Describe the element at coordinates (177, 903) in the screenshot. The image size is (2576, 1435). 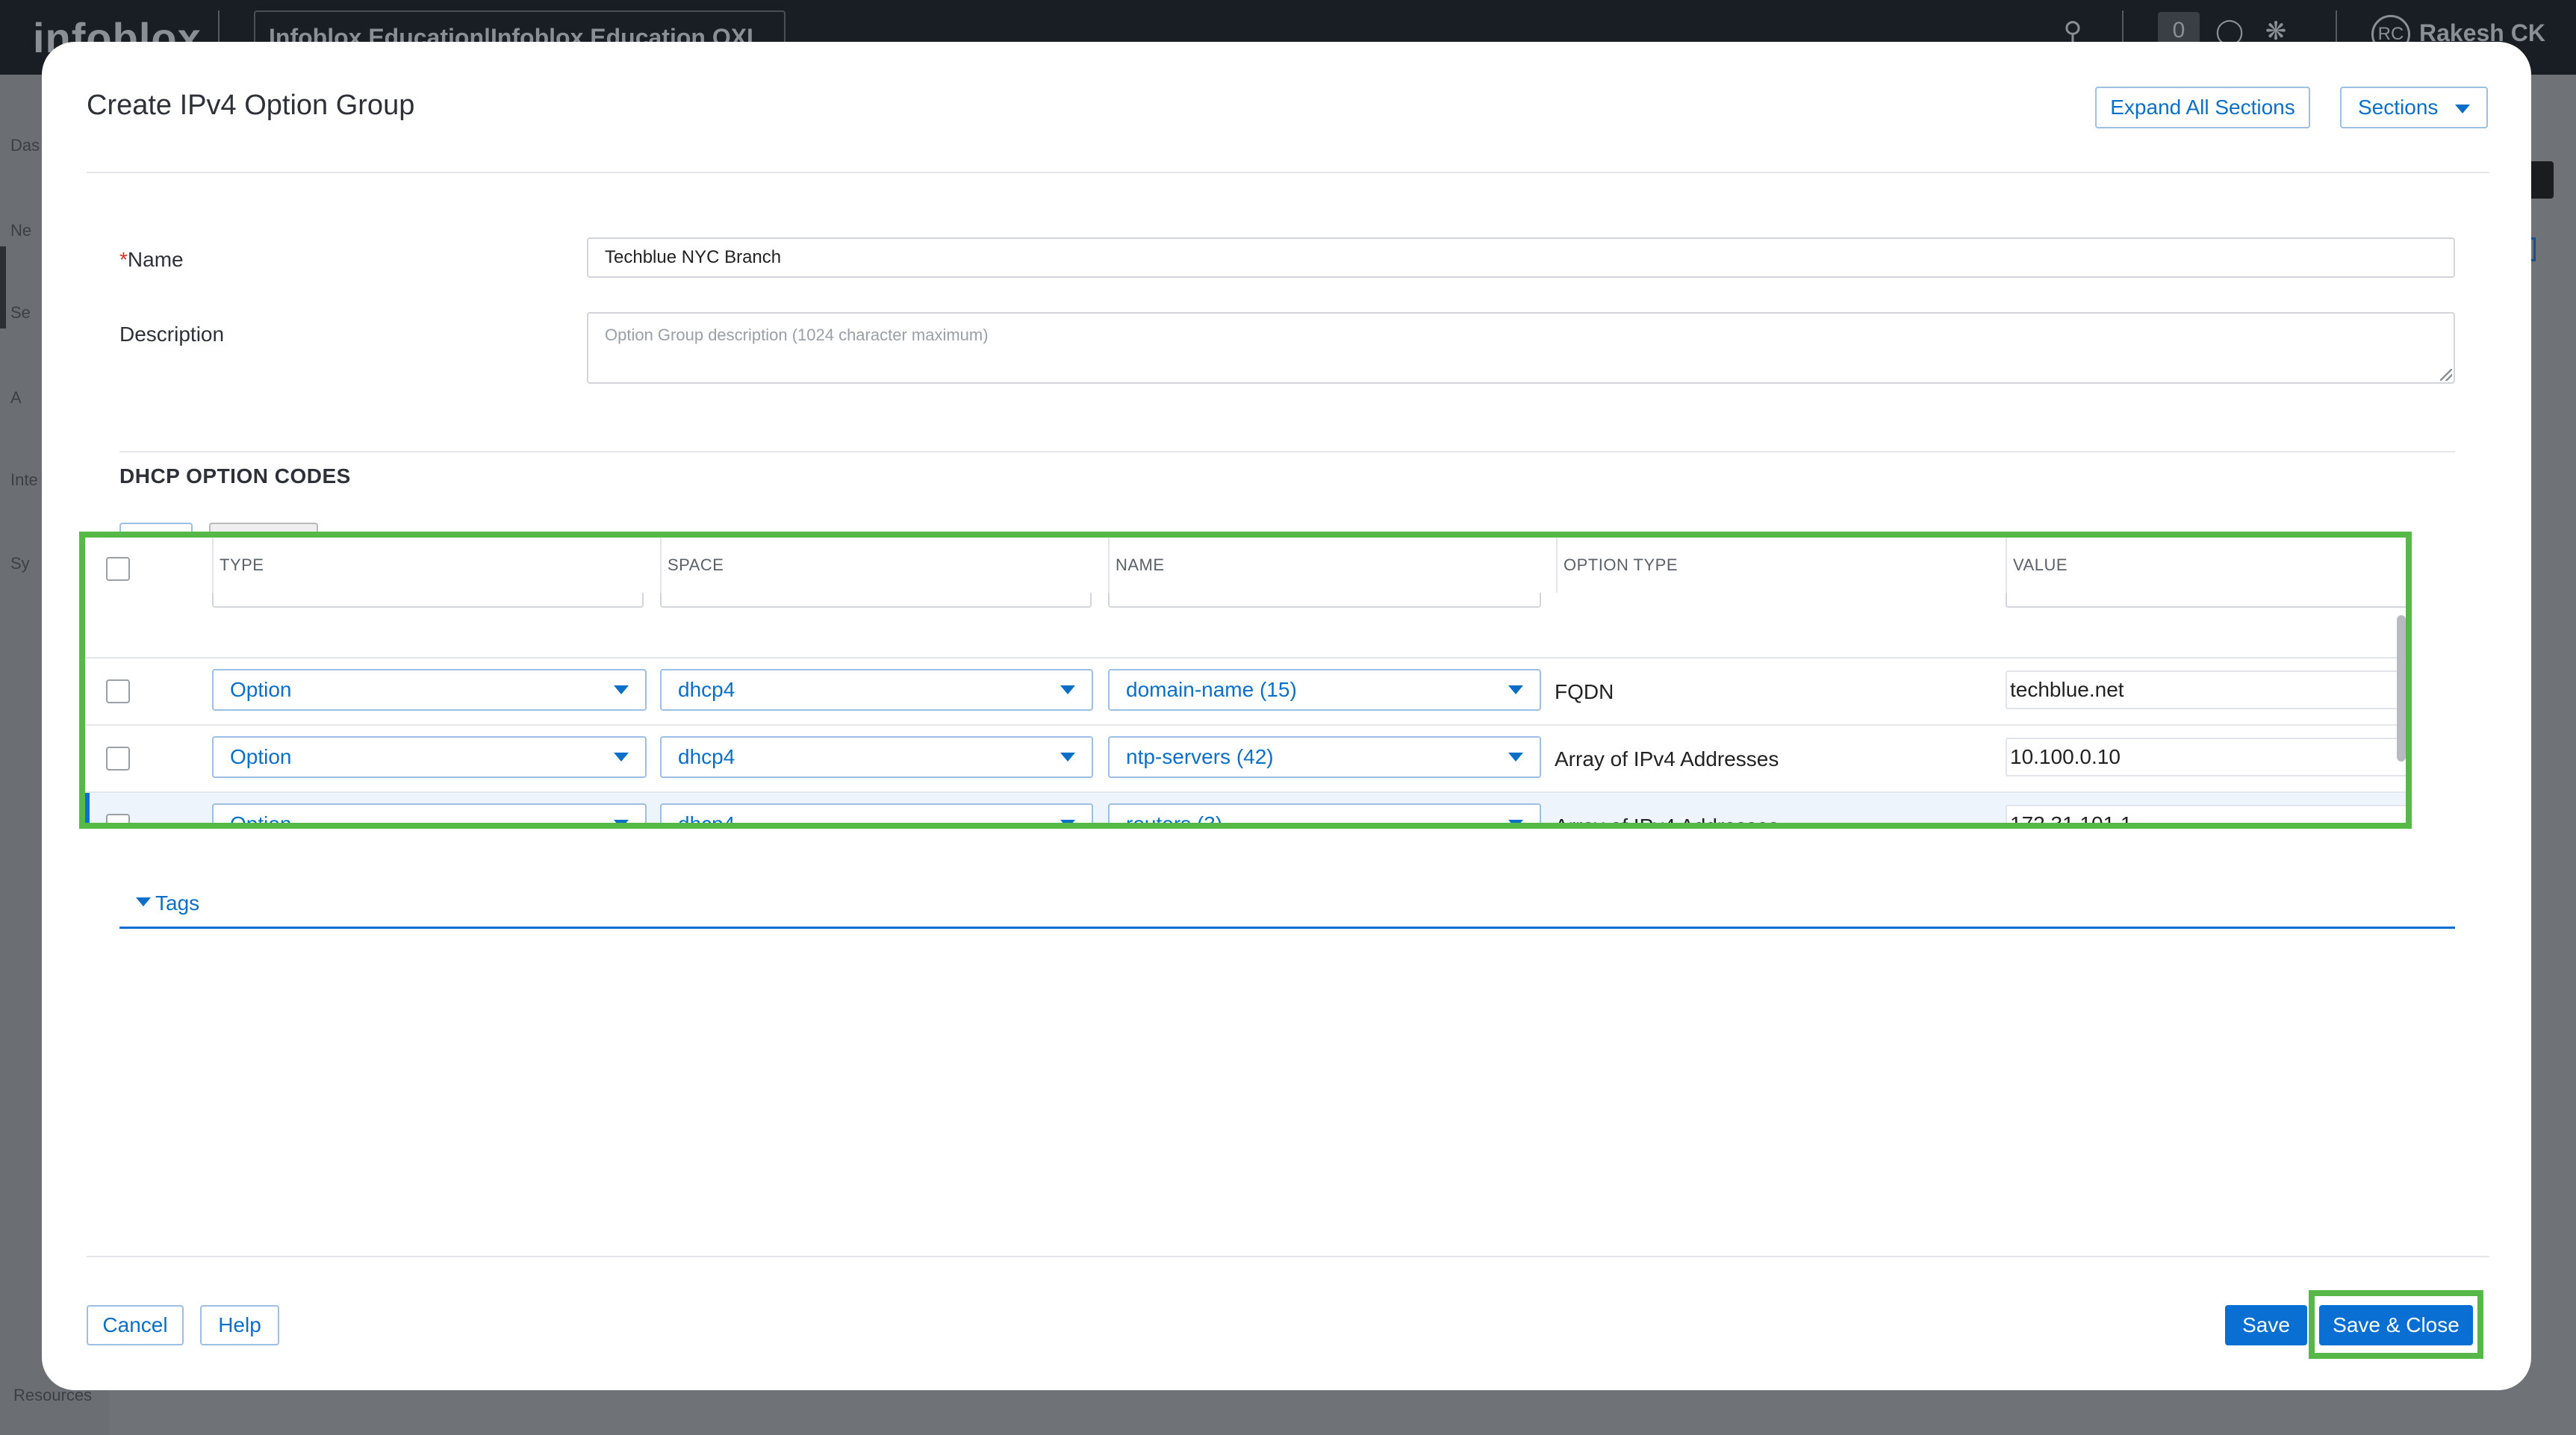
I see `tags-label: Tags` at that location.